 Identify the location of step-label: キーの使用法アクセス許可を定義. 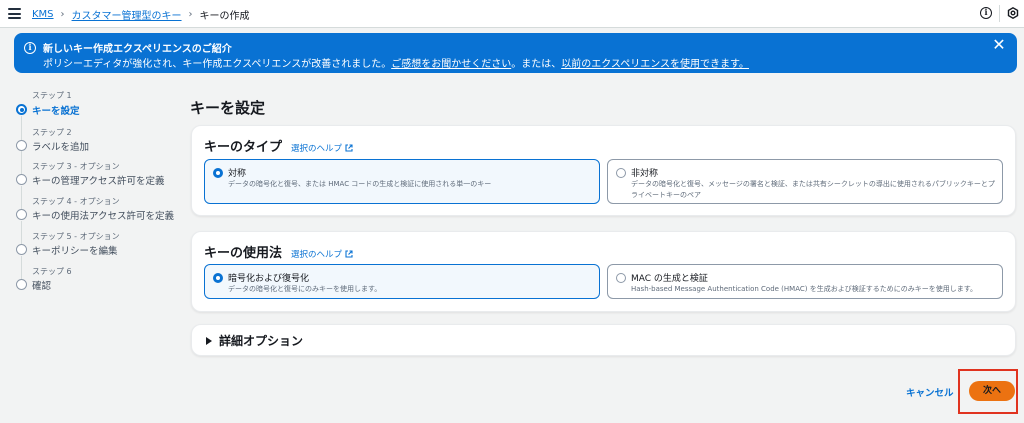
(103, 216).